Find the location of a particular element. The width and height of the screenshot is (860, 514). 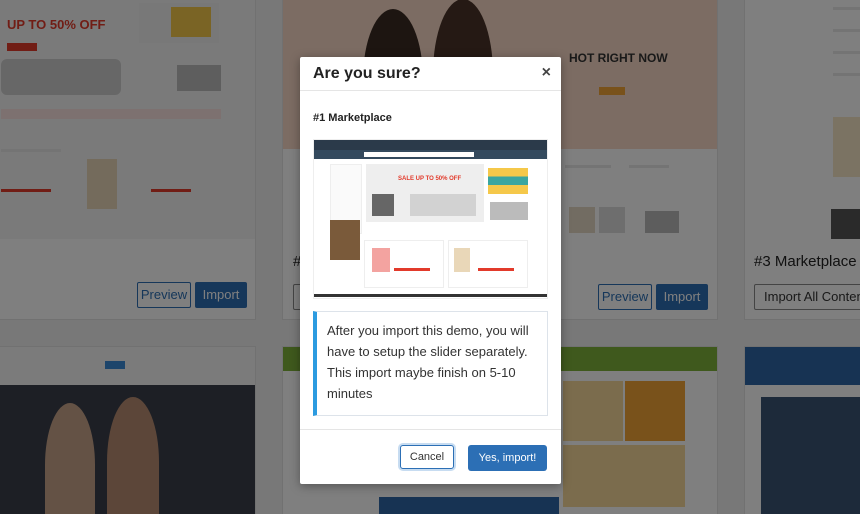

preview-bed is located at coordinates (443, 205).